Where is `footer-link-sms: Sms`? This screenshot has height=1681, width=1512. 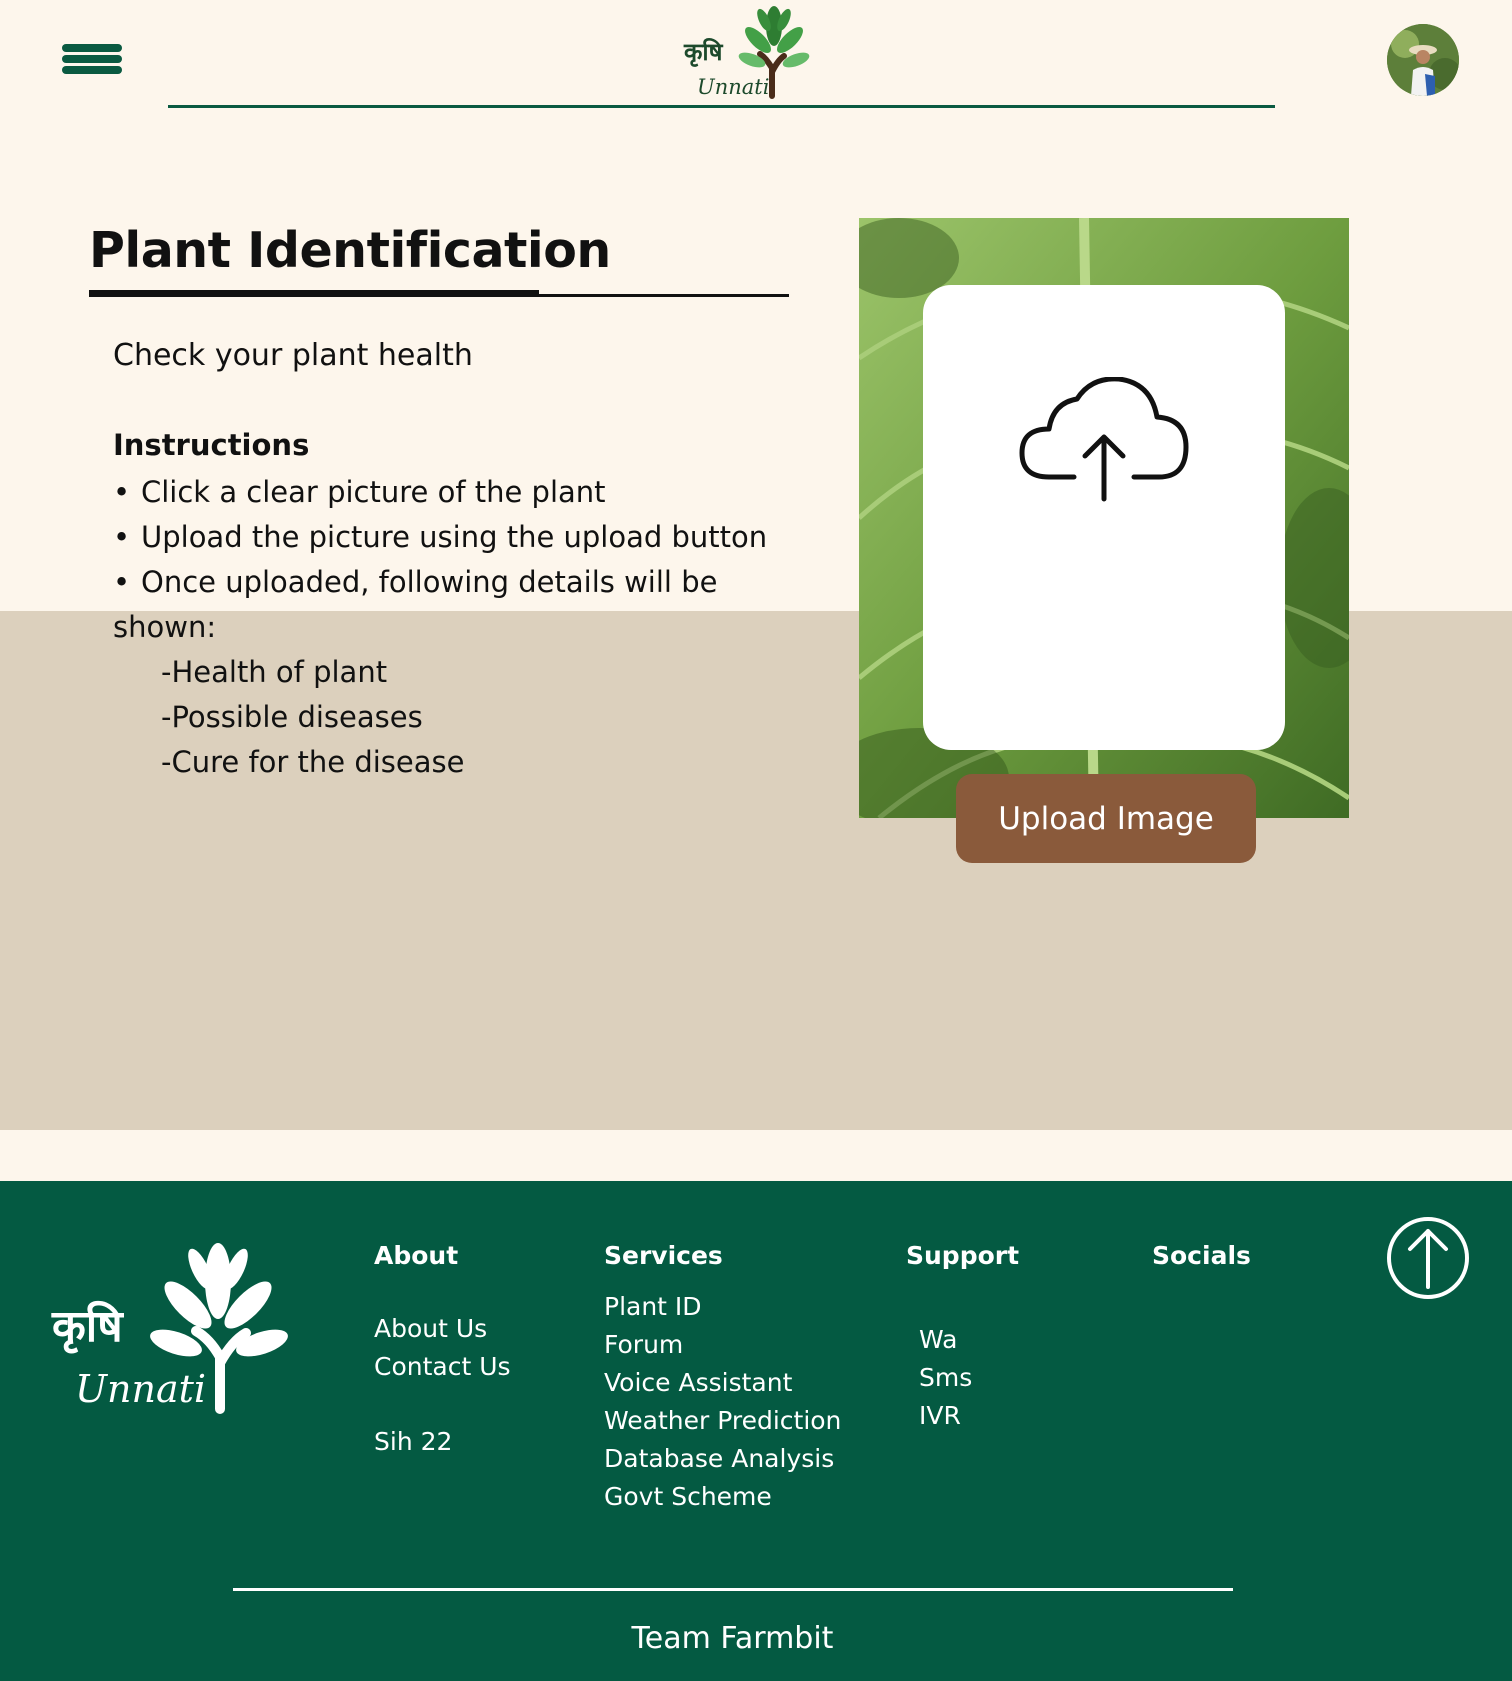 footer-link-sms: Sms is located at coordinates (969, 1378).